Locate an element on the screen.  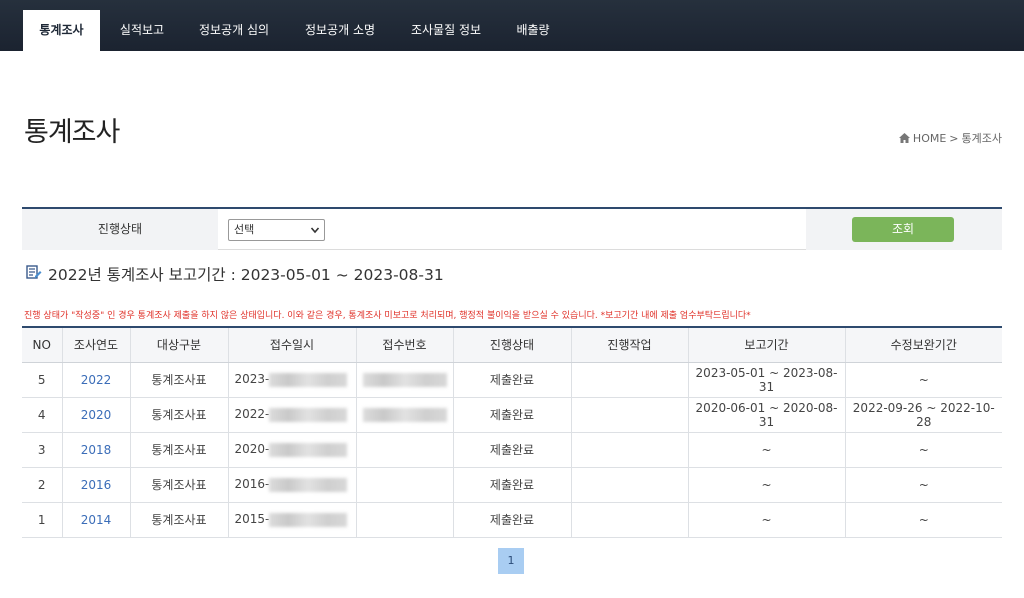
pagination-page-current: 1 is located at coordinates (511, 561).